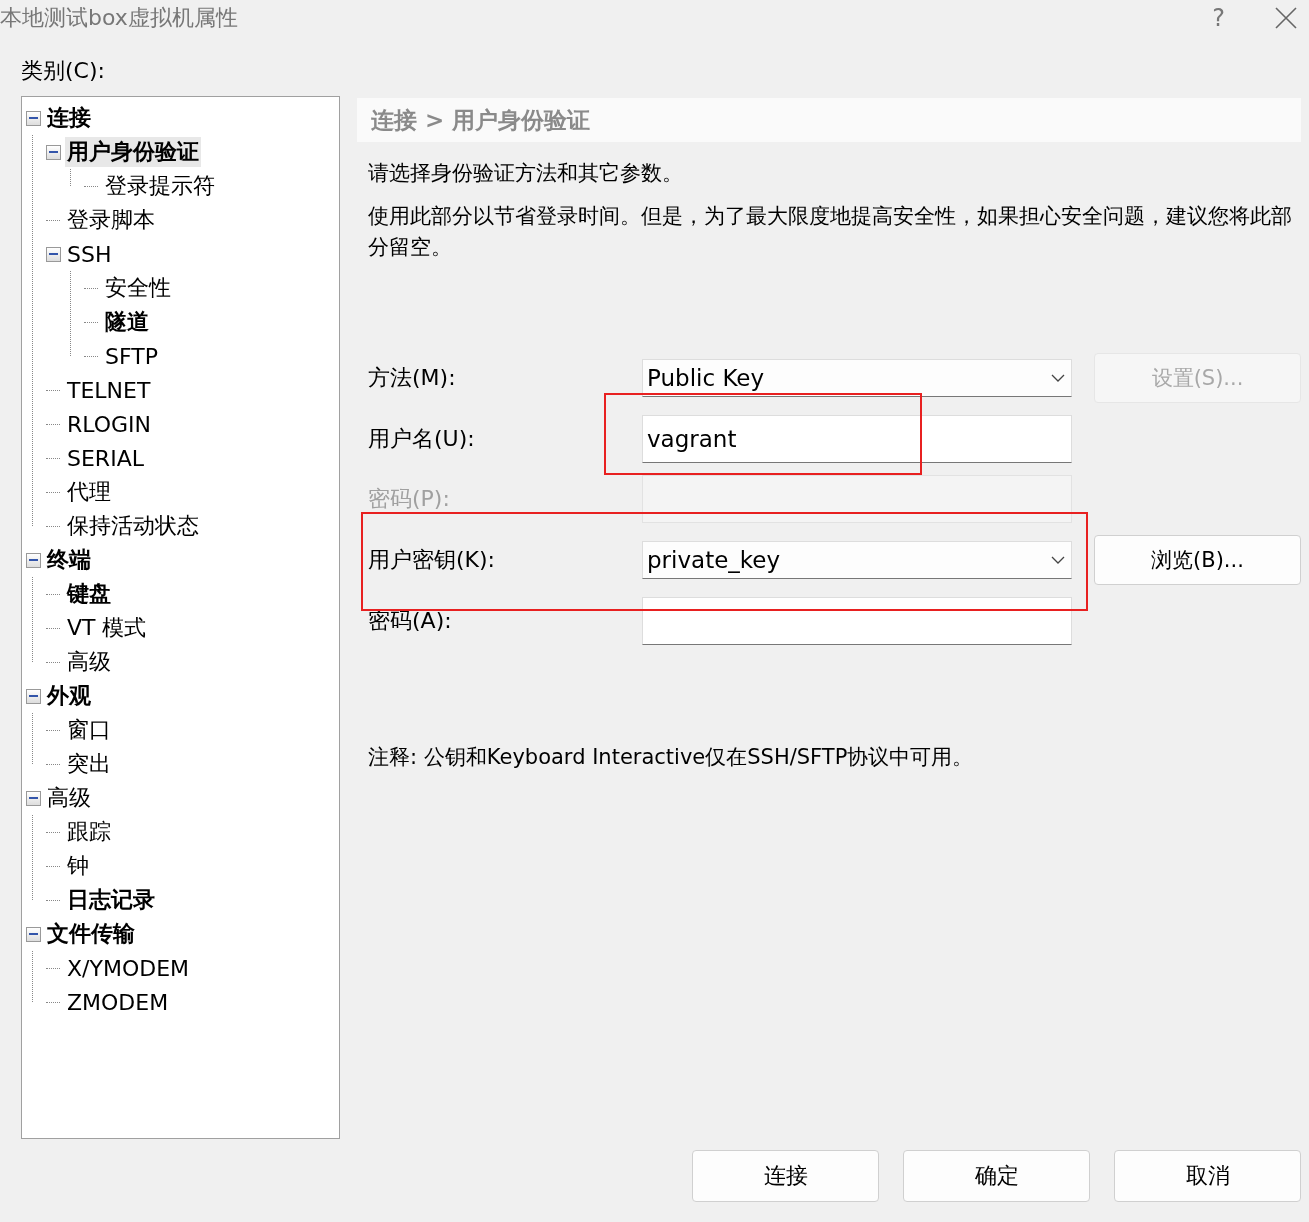 The image size is (1309, 1222). I want to click on description-text: 请选择身份验证方法和其它参数。, so click(526, 173).